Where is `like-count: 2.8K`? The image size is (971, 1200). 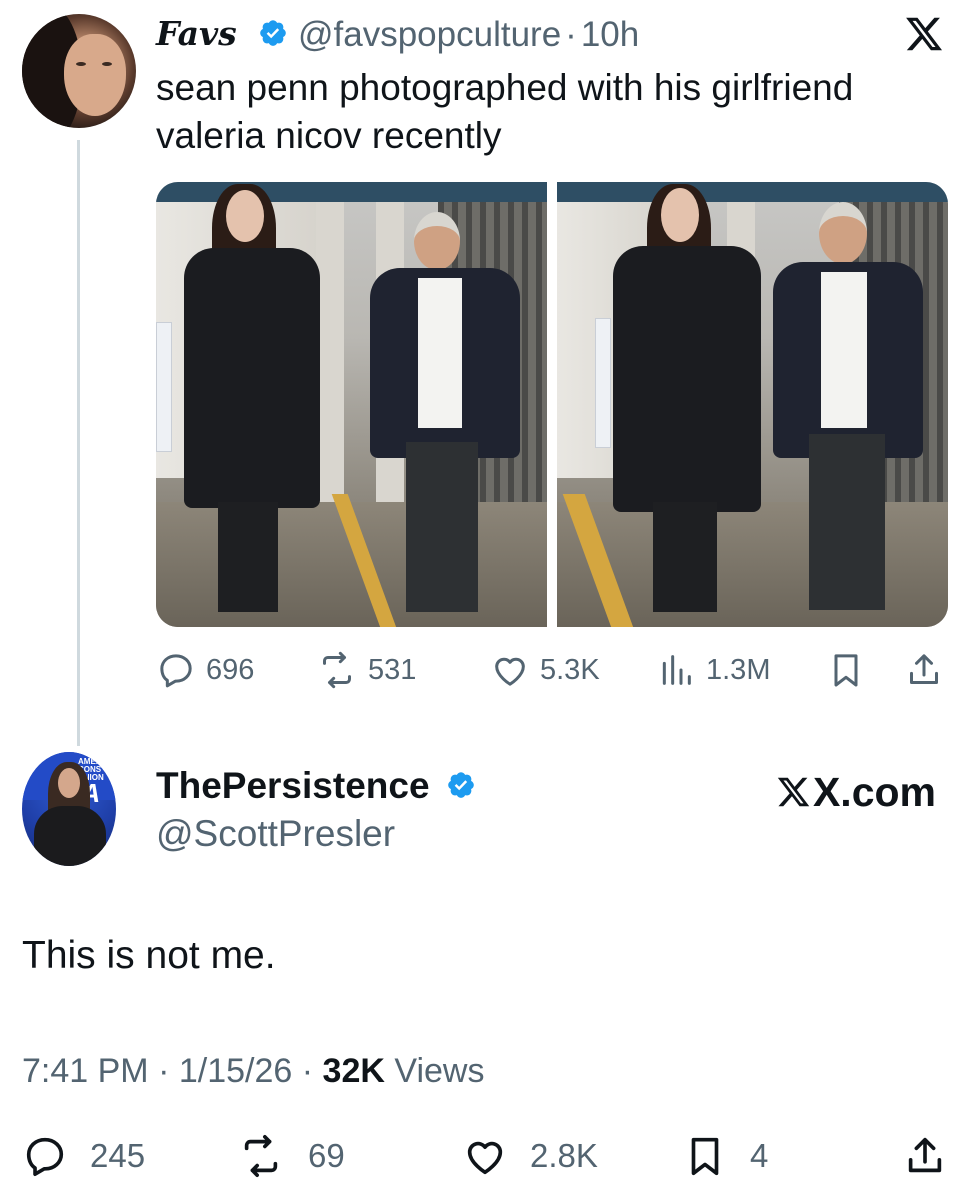 like-count: 2.8K is located at coordinates (564, 1155).